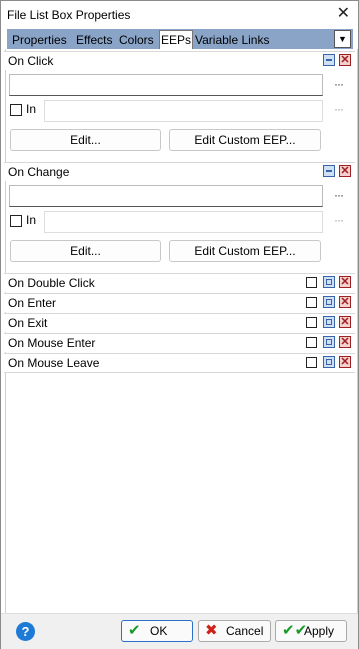  I want to click on section-label: On Mouse Enter, so click(52, 343).